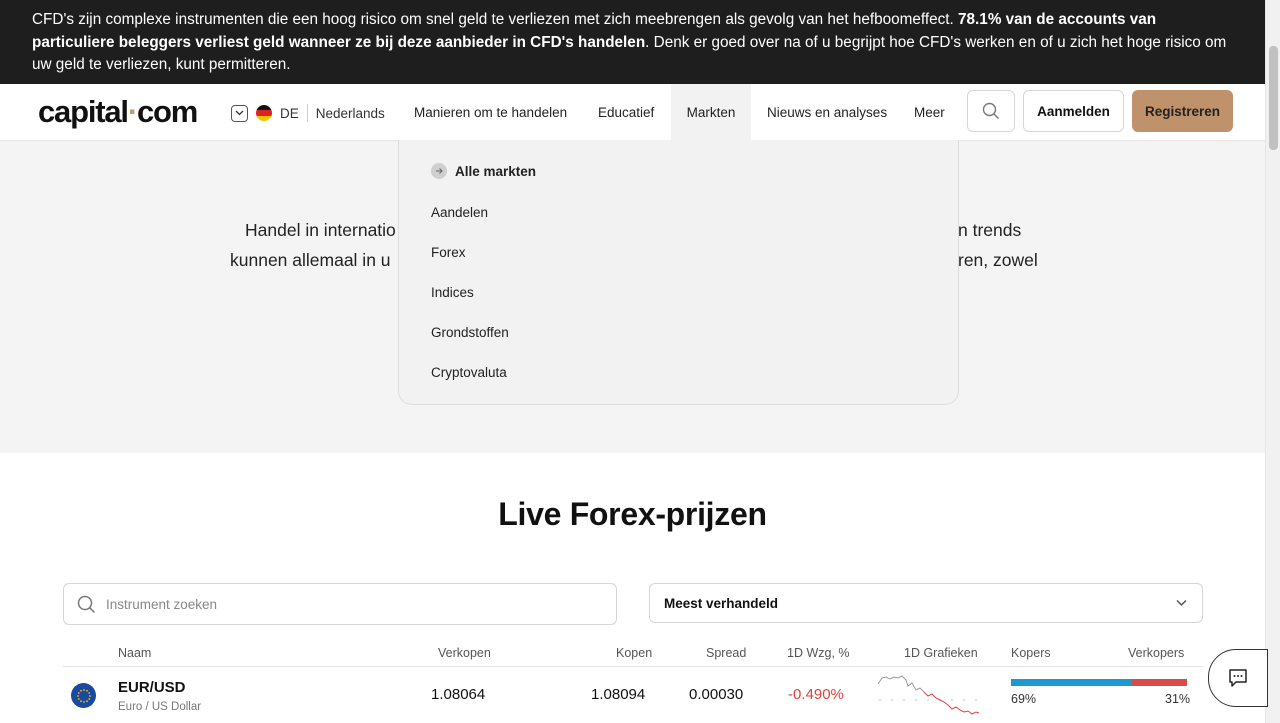 The width and height of the screenshot is (1280, 723). I want to click on nav-ways-to-trade: Manieren om te handelen, so click(490, 112).